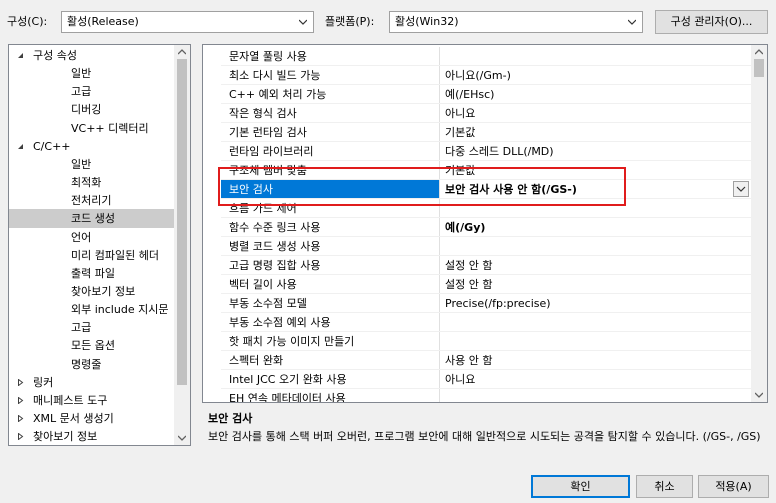 The image size is (776, 503). I want to click on tree-item: 미리 컴파일된 헤더, so click(92, 255).